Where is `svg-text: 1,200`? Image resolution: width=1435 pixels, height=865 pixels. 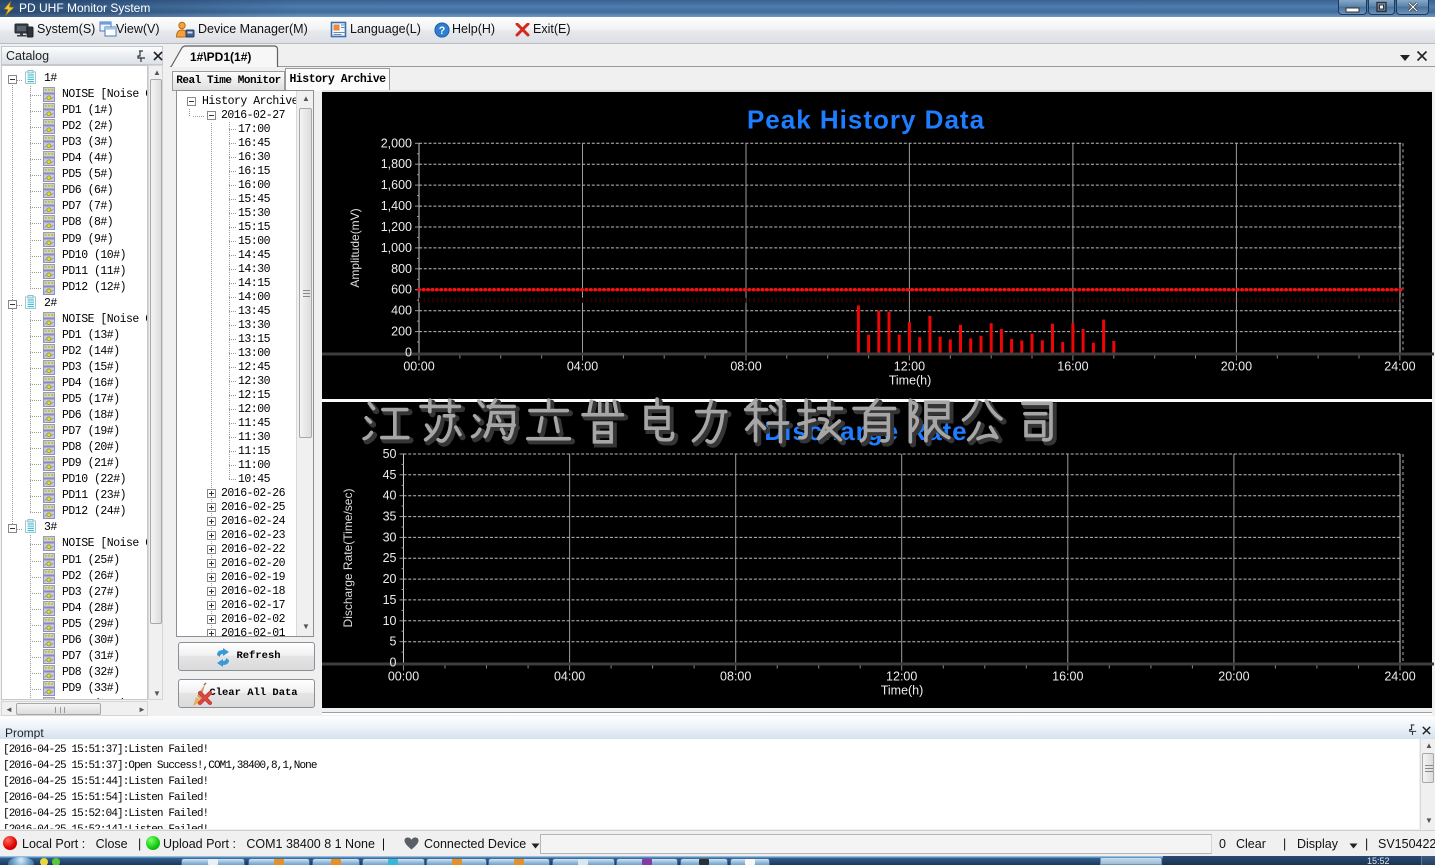
svg-text: 1,200 is located at coordinates (396, 227).